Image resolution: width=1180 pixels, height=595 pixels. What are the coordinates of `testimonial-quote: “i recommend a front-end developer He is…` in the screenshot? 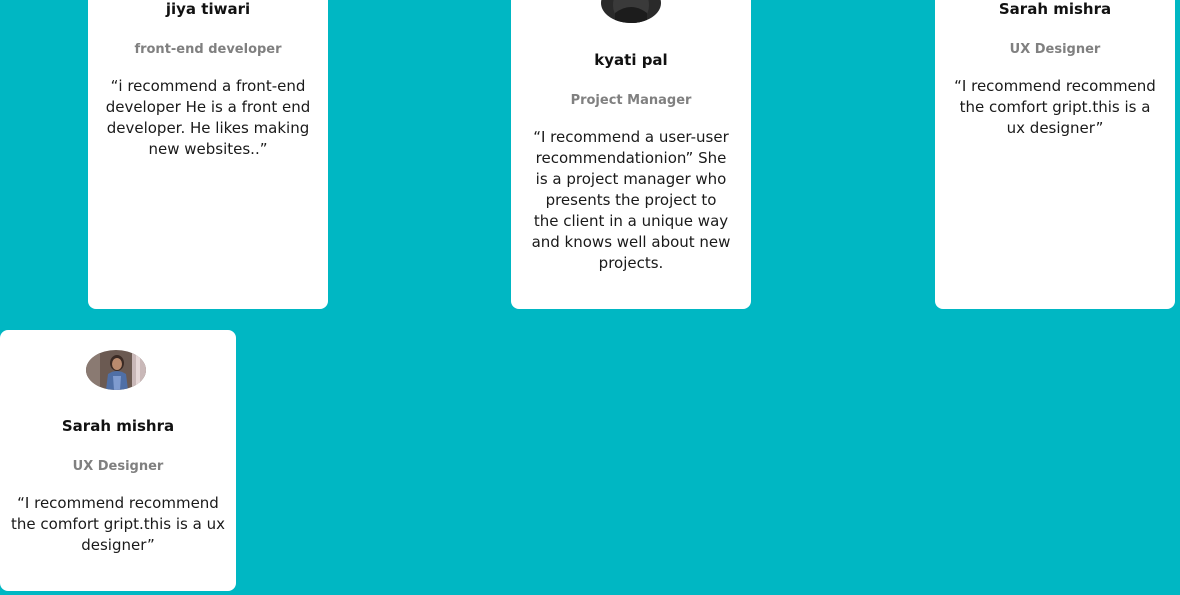 It's located at (208, 117).